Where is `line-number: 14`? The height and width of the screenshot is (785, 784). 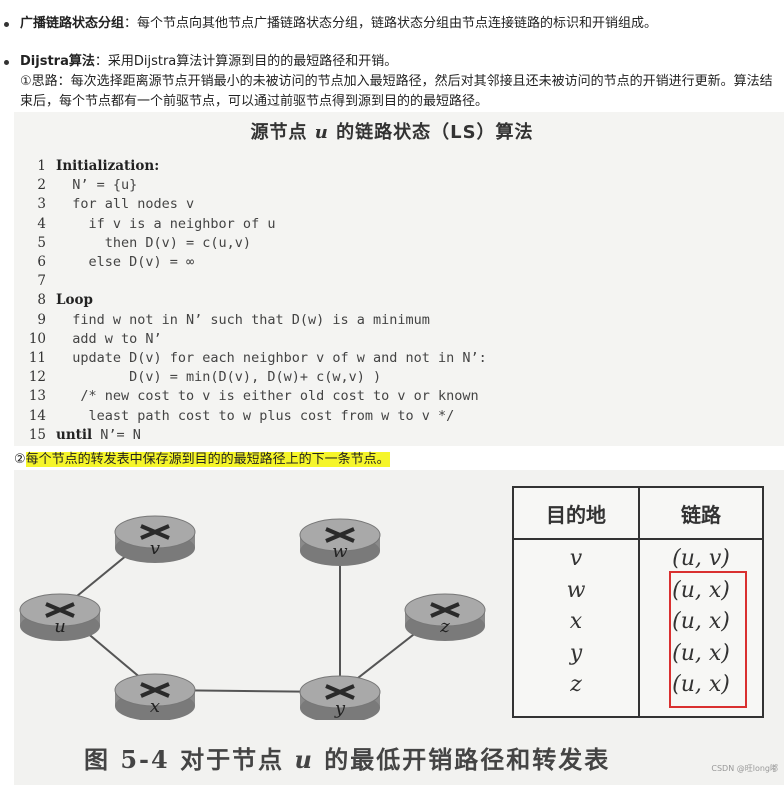 line-number: 14 is located at coordinates (37, 415).